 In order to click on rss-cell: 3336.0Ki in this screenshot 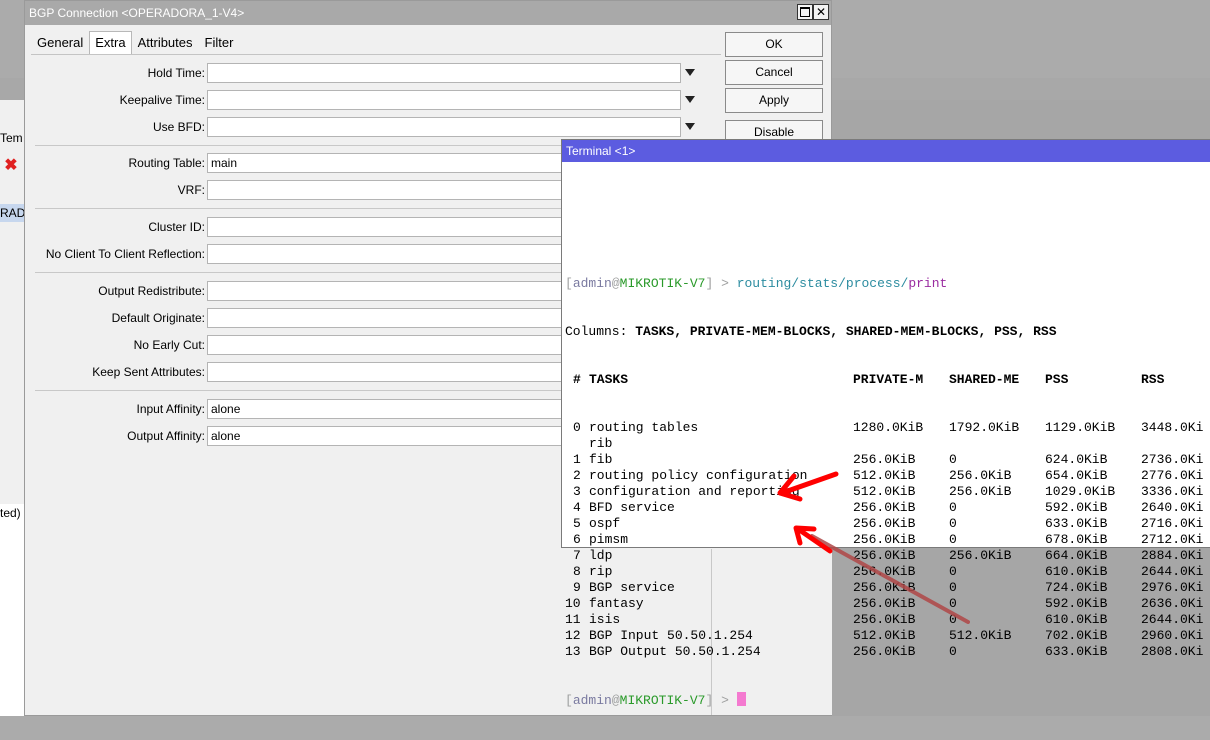, I will do `click(1172, 491)`.